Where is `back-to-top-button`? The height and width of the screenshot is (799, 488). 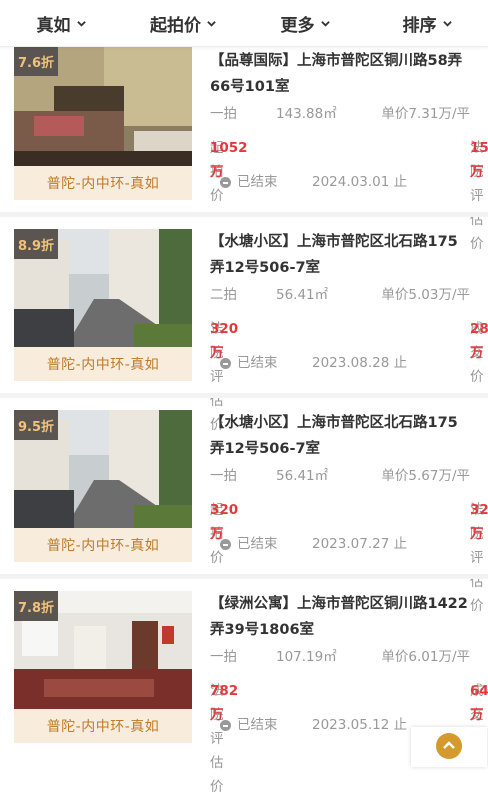 back-to-top-button is located at coordinates (449, 747).